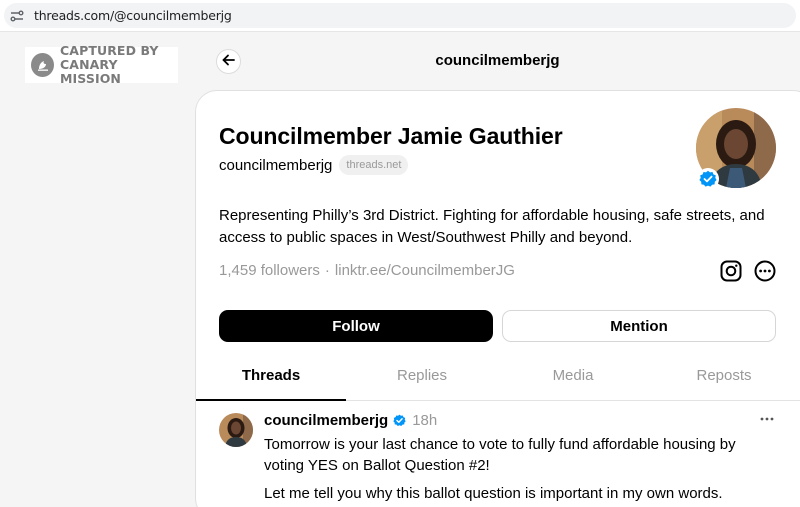  I want to click on post-header: councilmemberjg 18h, so click(350, 420).